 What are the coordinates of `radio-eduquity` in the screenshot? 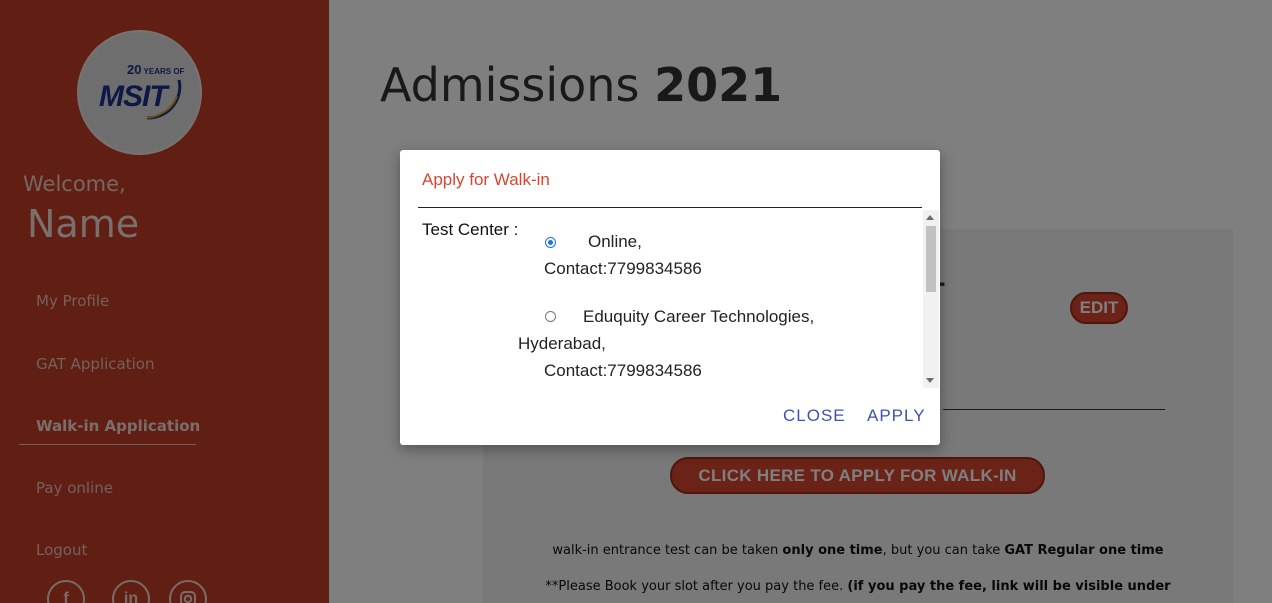 It's located at (550, 316).